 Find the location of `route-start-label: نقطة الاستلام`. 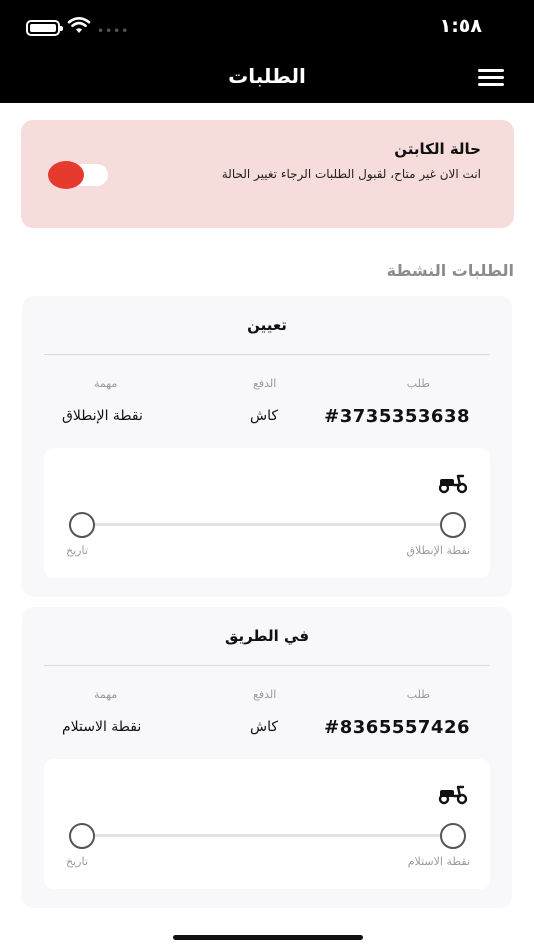

route-start-label: نقطة الاستلام is located at coordinates (438, 861).